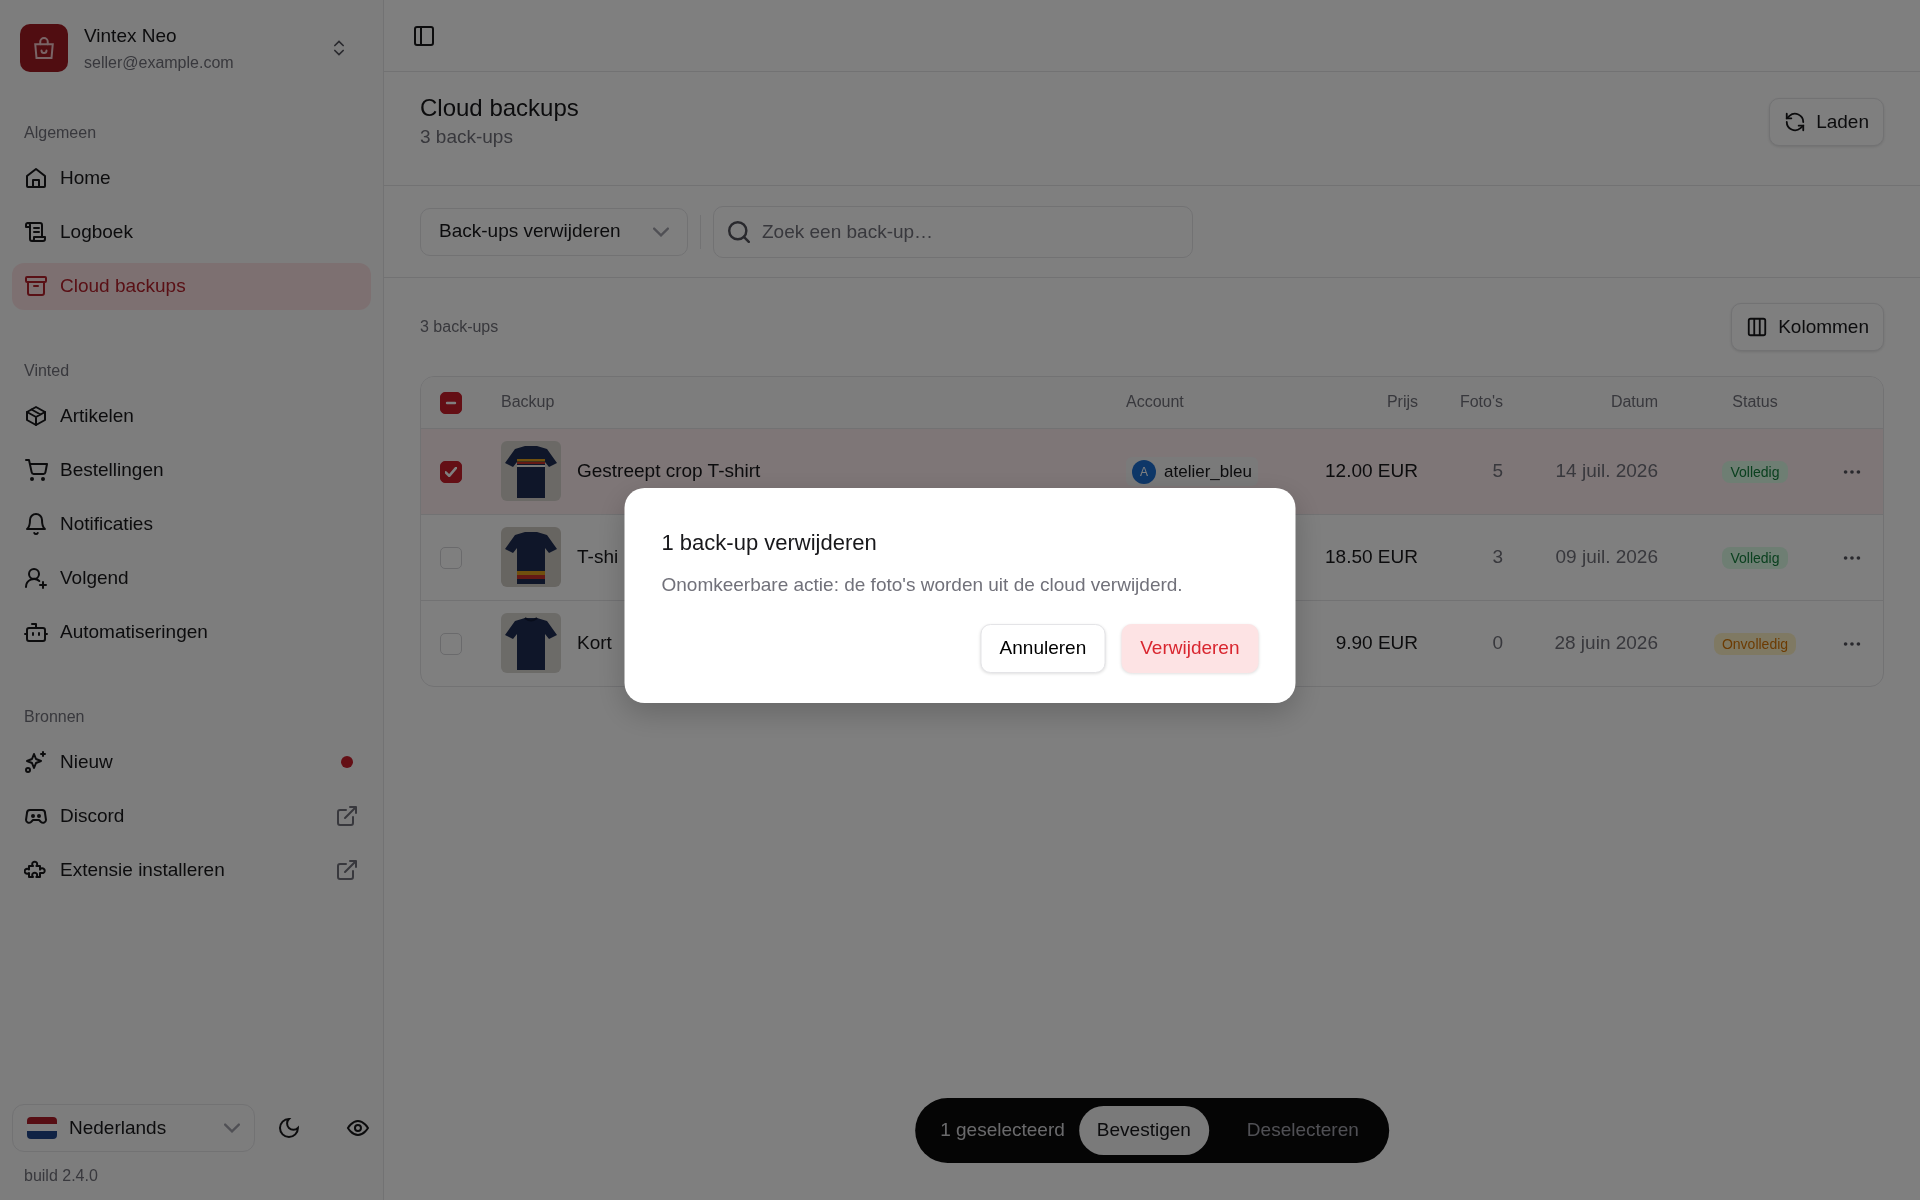  What do you see at coordinates (1634, 402) in the screenshot?
I see `column-header: Datum` at bounding box center [1634, 402].